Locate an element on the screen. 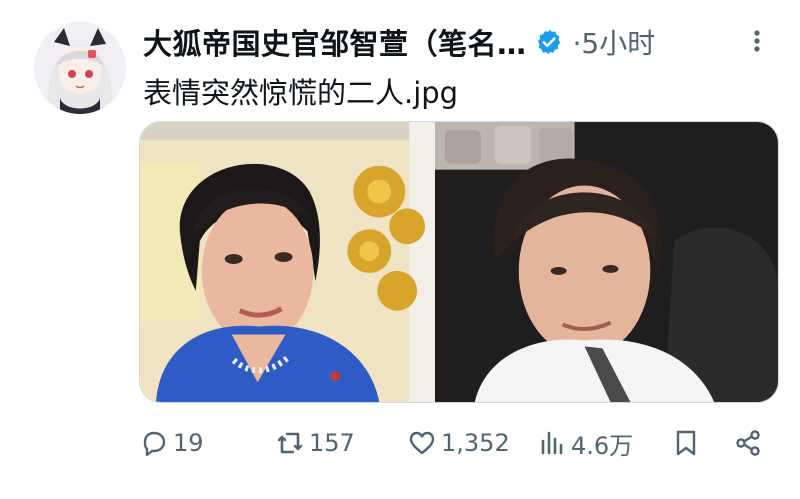 The image size is (800, 499). retweet-icon is located at coordinates (290, 443).